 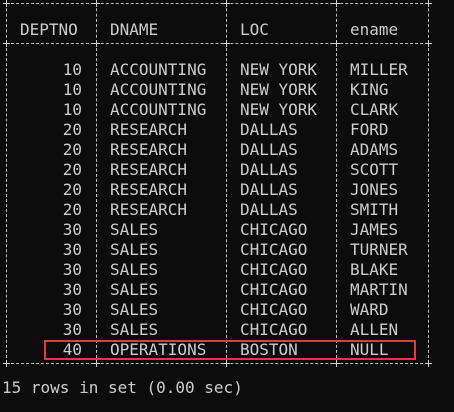 What do you see at coordinates (374, 269) in the screenshot?
I see `cell-ename: BLAKE` at bounding box center [374, 269].